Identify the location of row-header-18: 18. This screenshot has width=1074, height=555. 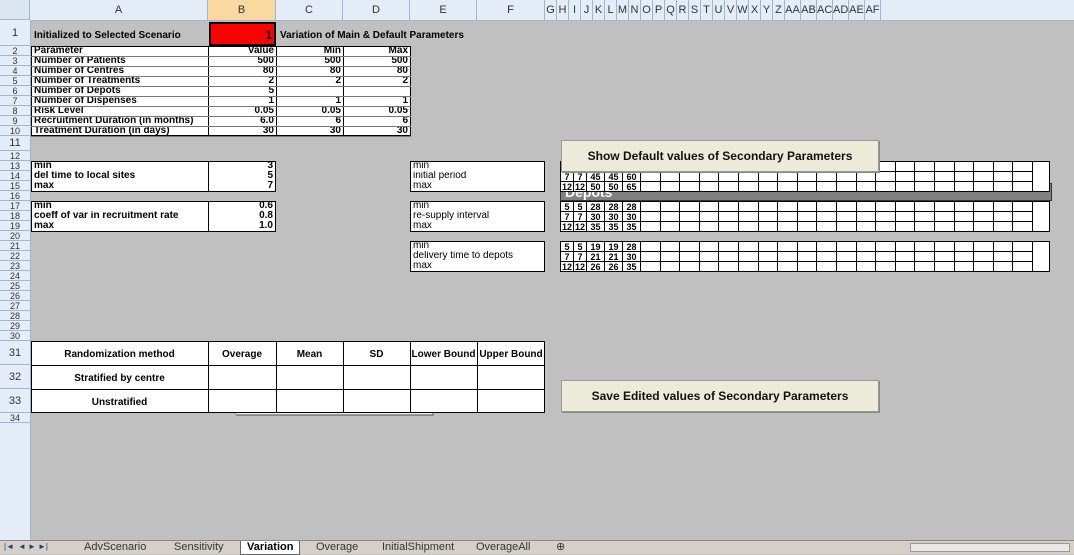
(15, 216).